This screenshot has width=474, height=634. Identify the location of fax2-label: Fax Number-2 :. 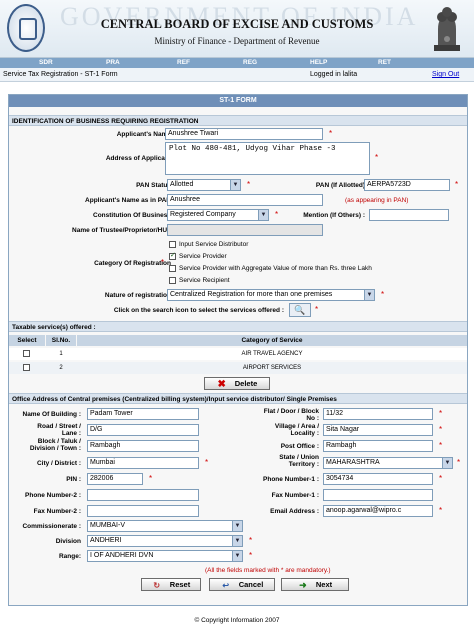
(57, 511).